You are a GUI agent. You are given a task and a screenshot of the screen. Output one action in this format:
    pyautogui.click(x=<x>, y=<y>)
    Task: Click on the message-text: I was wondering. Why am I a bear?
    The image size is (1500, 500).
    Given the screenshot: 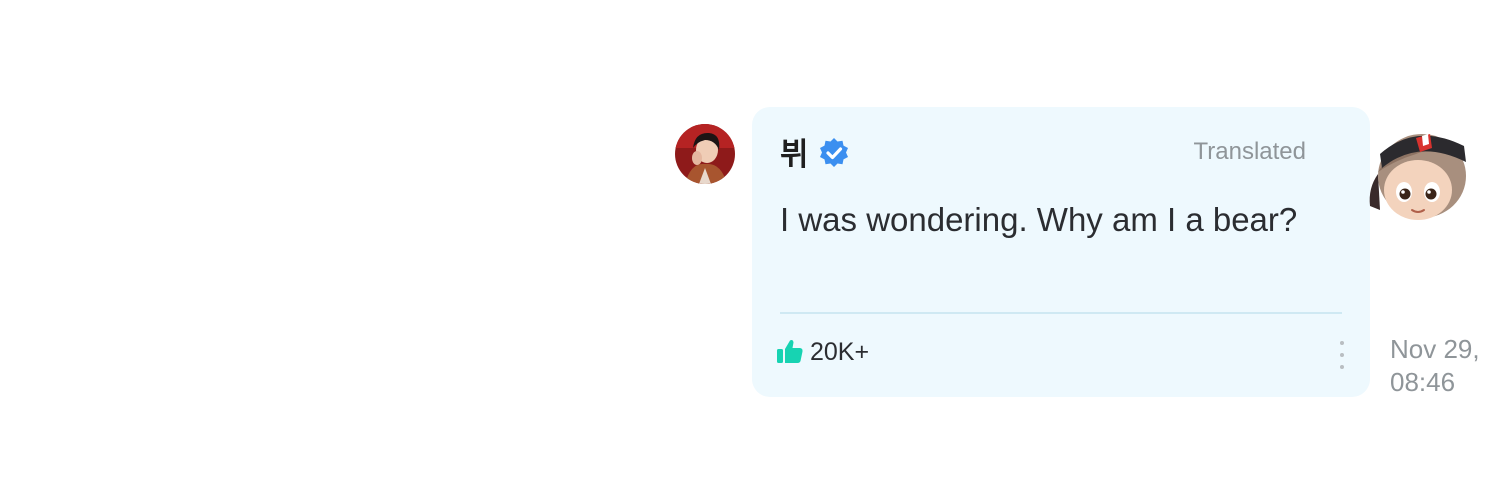 What is the action you would take?
    pyautogui.click(x=1039, y=219)
    